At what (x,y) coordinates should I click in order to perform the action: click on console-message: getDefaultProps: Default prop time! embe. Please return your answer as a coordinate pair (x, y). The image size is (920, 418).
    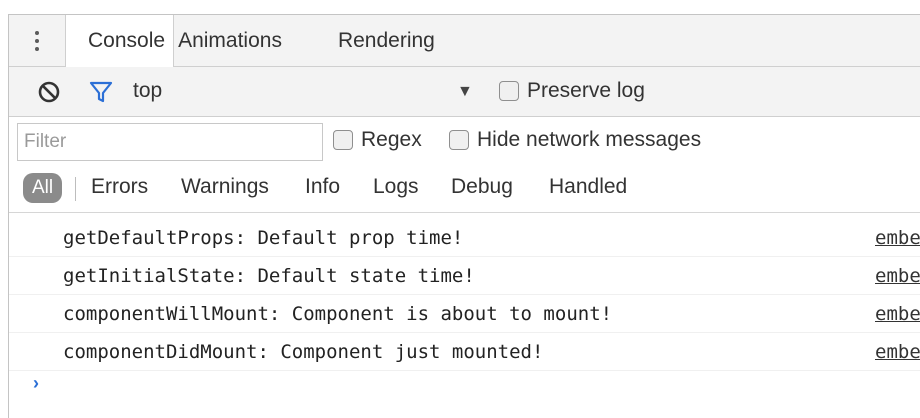
    Looking at the image, I should click on (464, 238).